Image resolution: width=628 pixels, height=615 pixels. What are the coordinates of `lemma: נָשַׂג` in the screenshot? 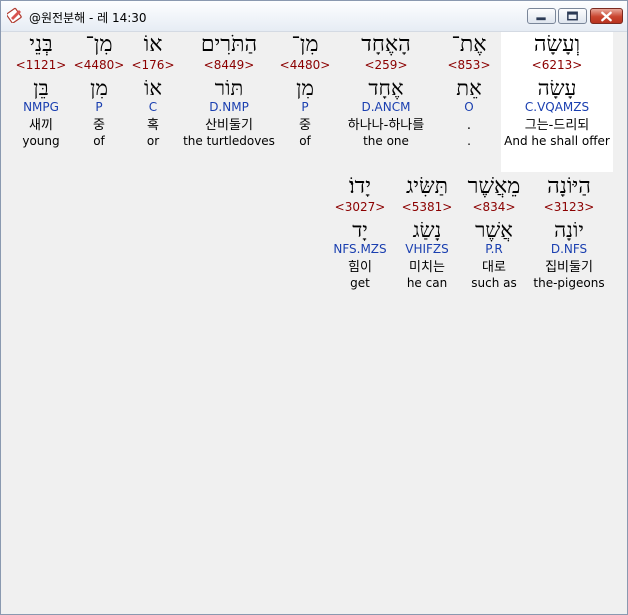 It's located at (427, 230).